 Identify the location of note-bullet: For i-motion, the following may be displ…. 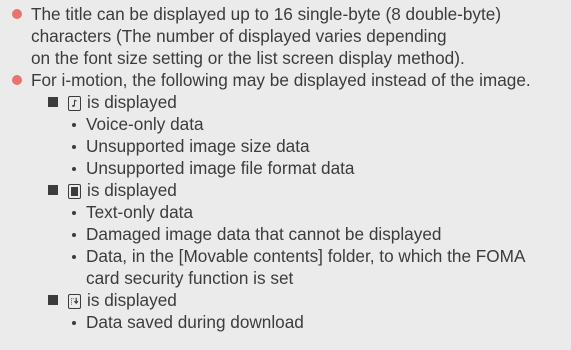
(285, 80).